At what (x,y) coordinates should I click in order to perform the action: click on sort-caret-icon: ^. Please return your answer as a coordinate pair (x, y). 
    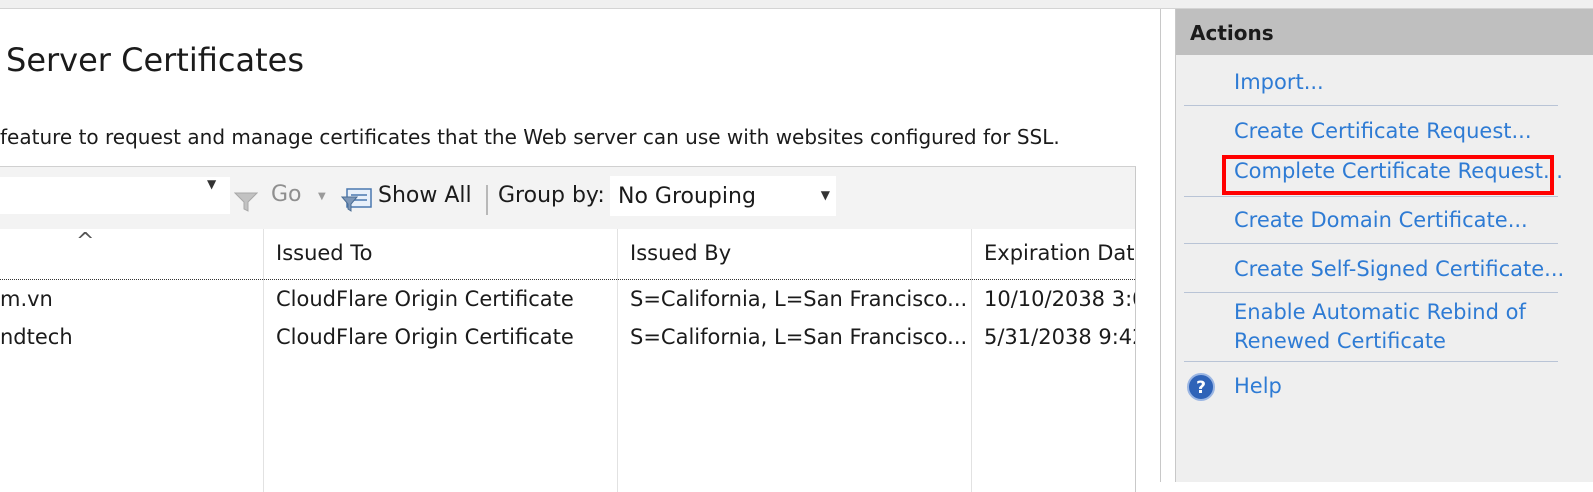
    Looking at the image, I should click on (85, 241).